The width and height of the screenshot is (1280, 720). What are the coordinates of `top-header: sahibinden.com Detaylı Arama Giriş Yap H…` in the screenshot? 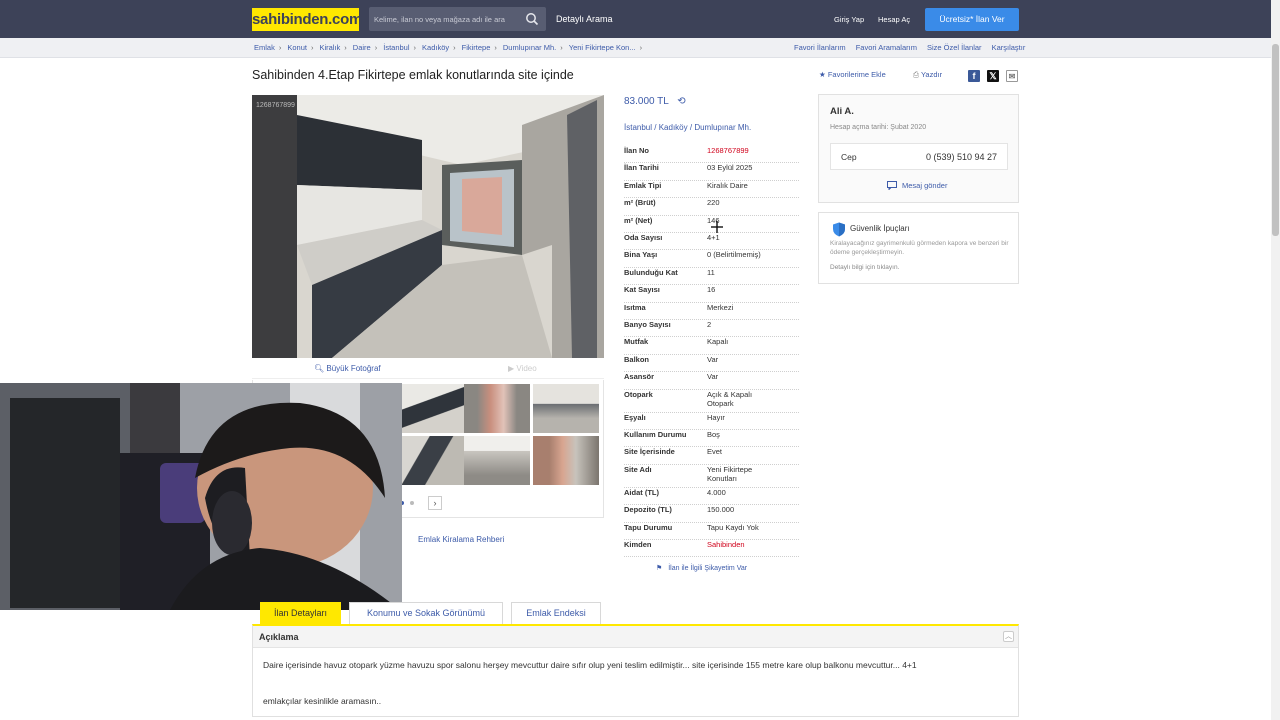 It's located at (640, 19).